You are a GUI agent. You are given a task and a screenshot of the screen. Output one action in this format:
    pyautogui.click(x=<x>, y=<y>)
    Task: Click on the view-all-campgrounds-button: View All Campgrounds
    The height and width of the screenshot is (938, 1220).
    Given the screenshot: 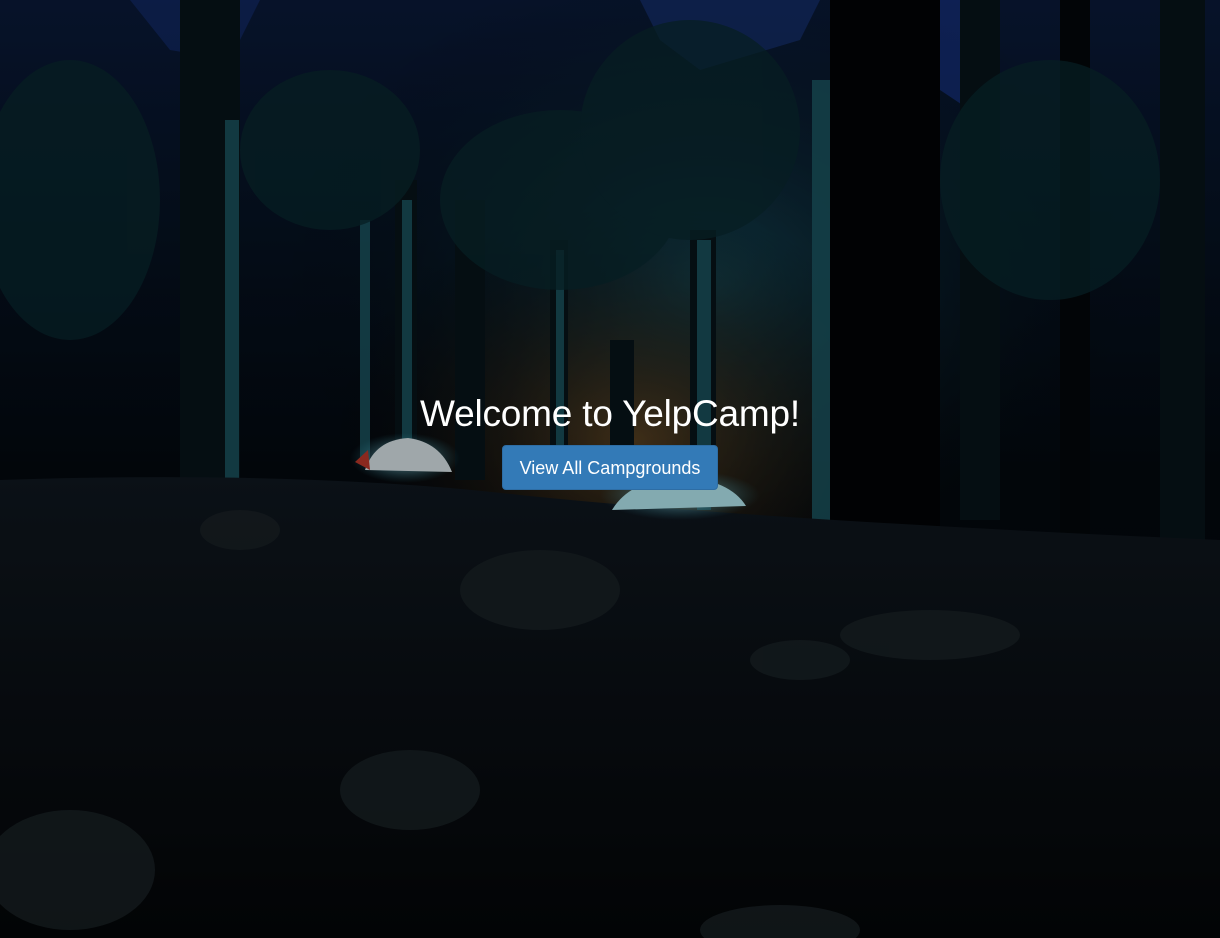 What is the action you would take?
    pyautogui.click(x=610, y=467)
    